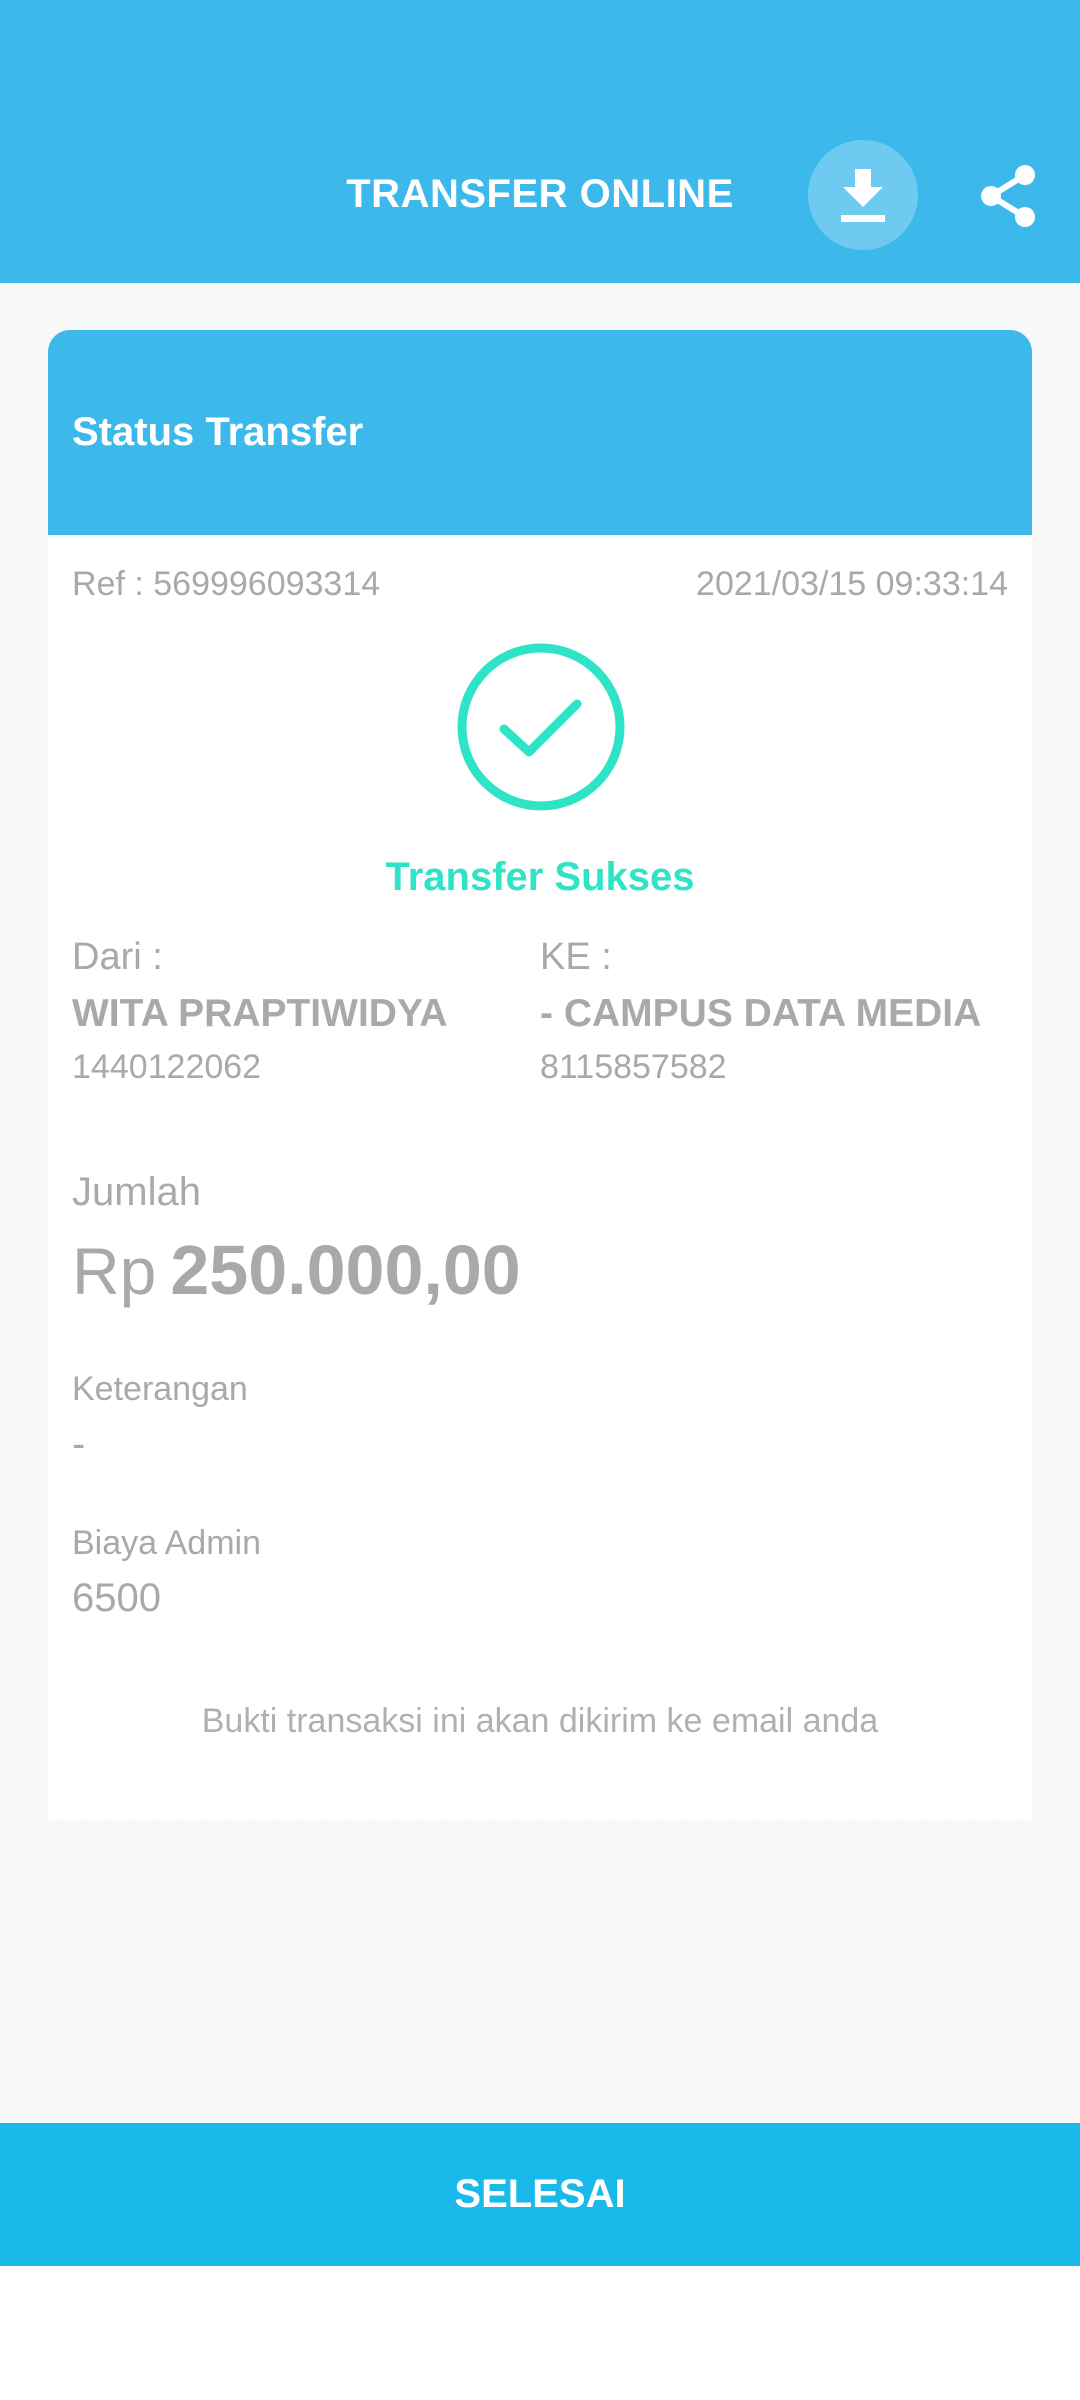 Image resolution: width=1080 pixels, height=2400 pixels. I want to click on admin-fee-label: Biaya Admin, so click(166, 1543).